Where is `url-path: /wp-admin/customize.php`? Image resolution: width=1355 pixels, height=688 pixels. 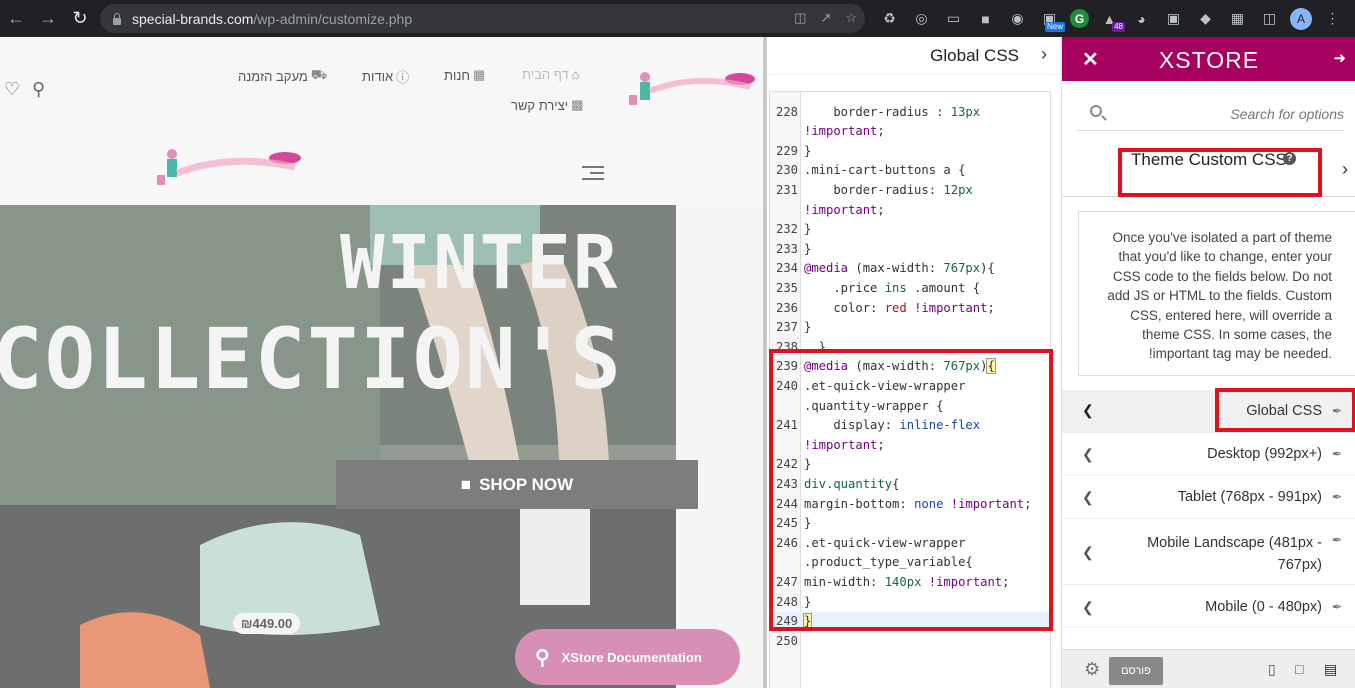
url-path: /wp-admin/customize.php is located at coordinates (333, 18).